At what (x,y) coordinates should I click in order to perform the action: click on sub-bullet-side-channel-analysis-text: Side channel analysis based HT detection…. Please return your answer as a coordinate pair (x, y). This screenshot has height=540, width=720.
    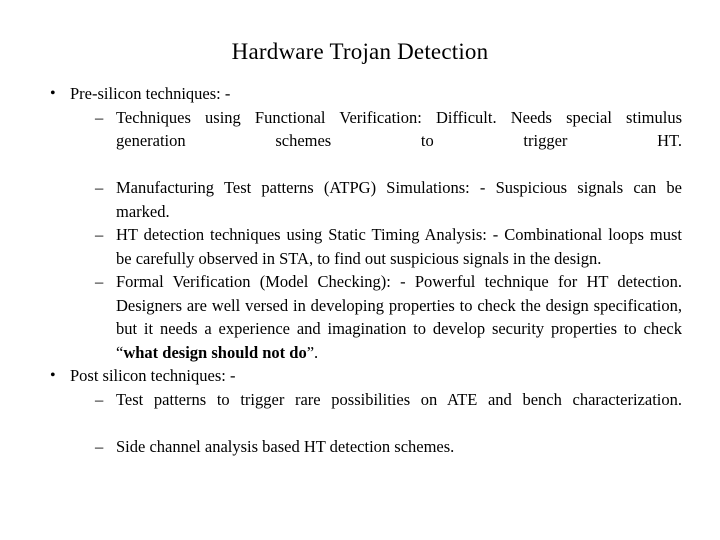
    Looking at the image, I should click on (285, 446).